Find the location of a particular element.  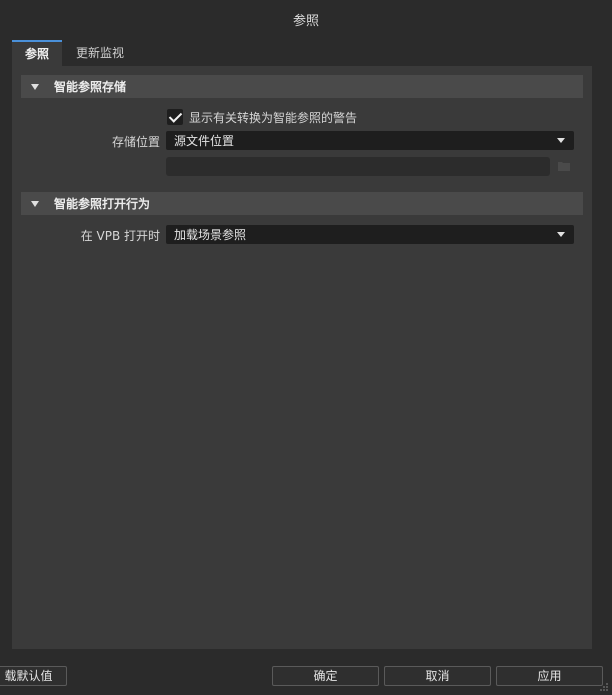

storage-location-label: 存储位置 is located at coordinates (135, 142).